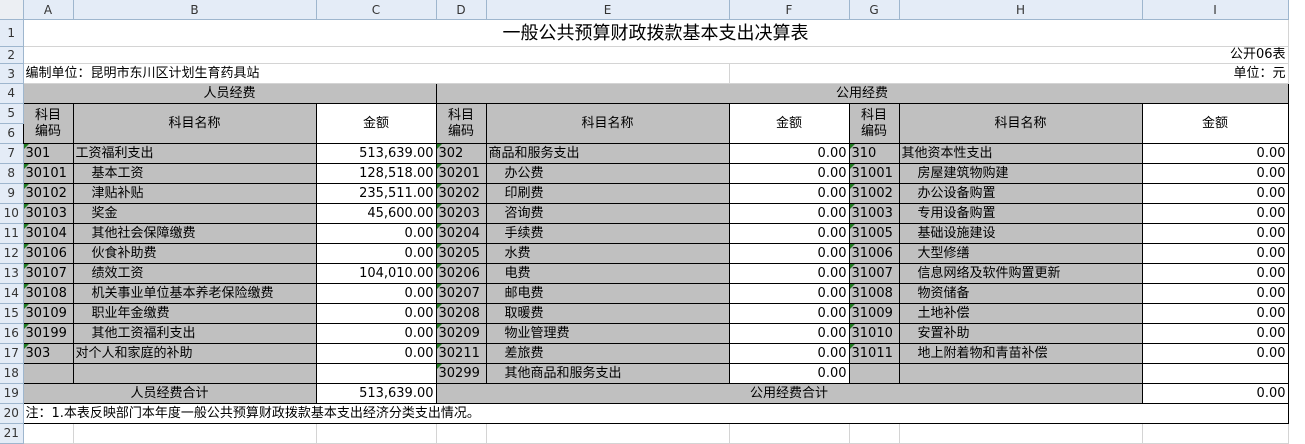  I want to click on item-name: 房屋建筑物购建, so click(1020, 173).